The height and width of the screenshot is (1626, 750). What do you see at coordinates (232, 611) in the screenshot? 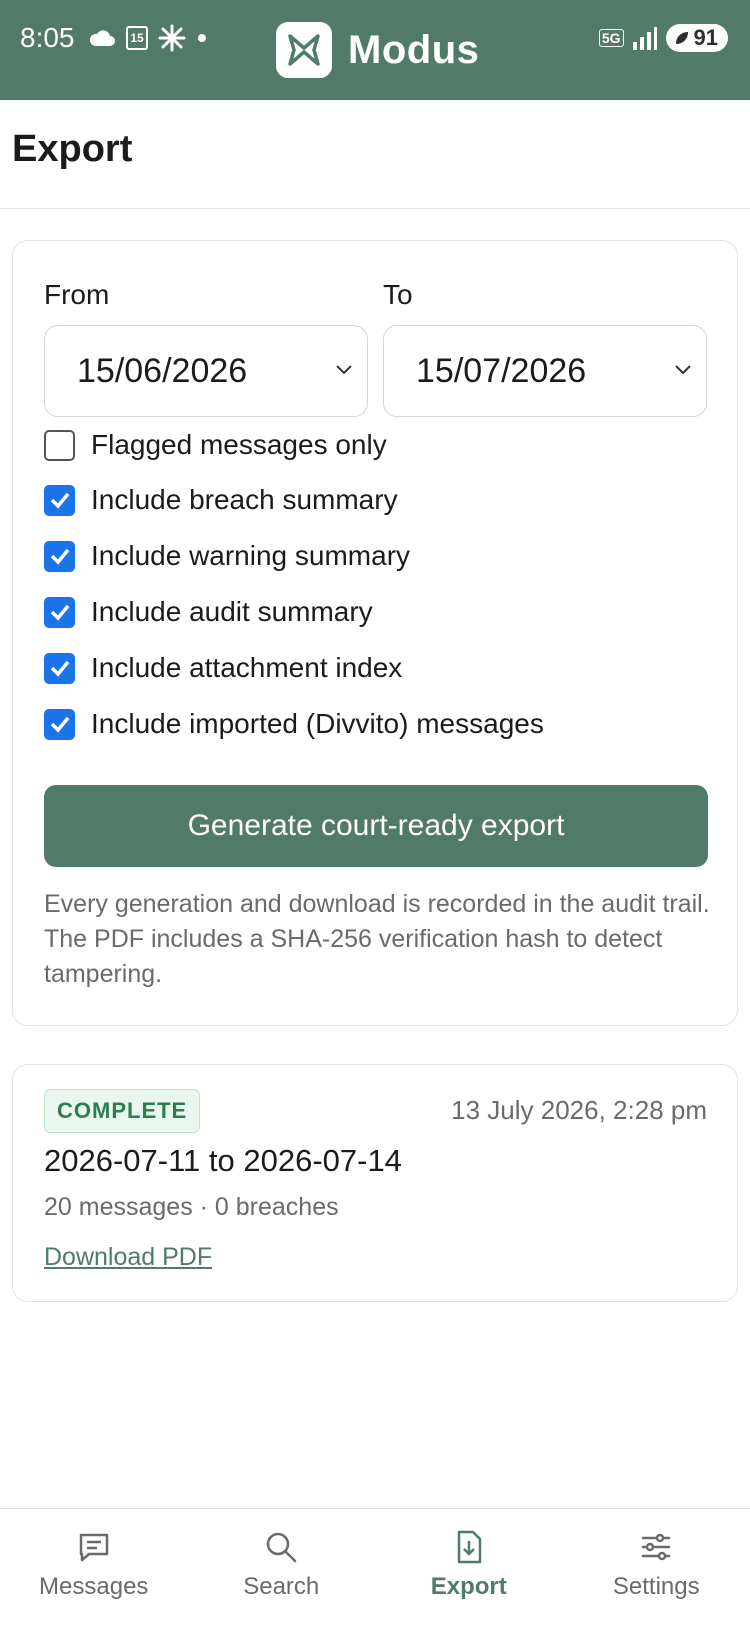
I see `checkbox-label: Include audit summary` at bounding box center [232, 611].